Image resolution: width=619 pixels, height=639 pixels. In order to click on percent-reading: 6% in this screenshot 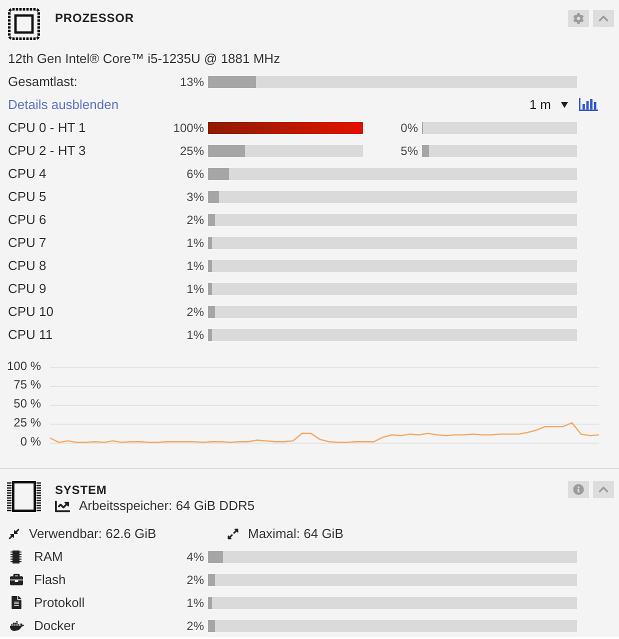, I will do `click(195, 174)`.